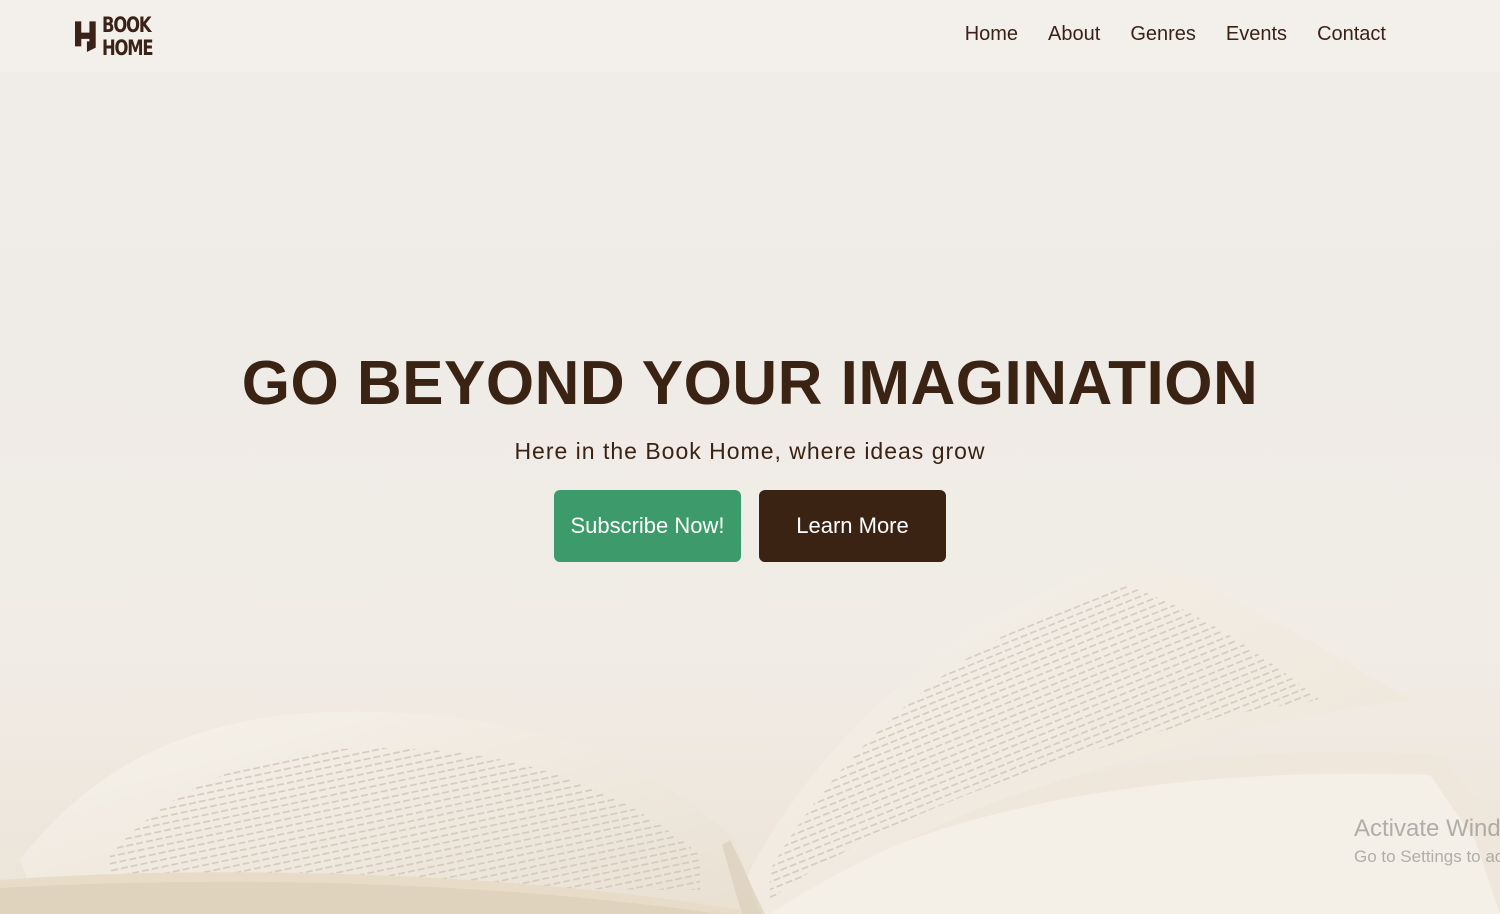 Image resolution: width=1500 pixels, height=914 pixels. I want to click on subscribe-button: Subscribe Now!, so click(647, 526).